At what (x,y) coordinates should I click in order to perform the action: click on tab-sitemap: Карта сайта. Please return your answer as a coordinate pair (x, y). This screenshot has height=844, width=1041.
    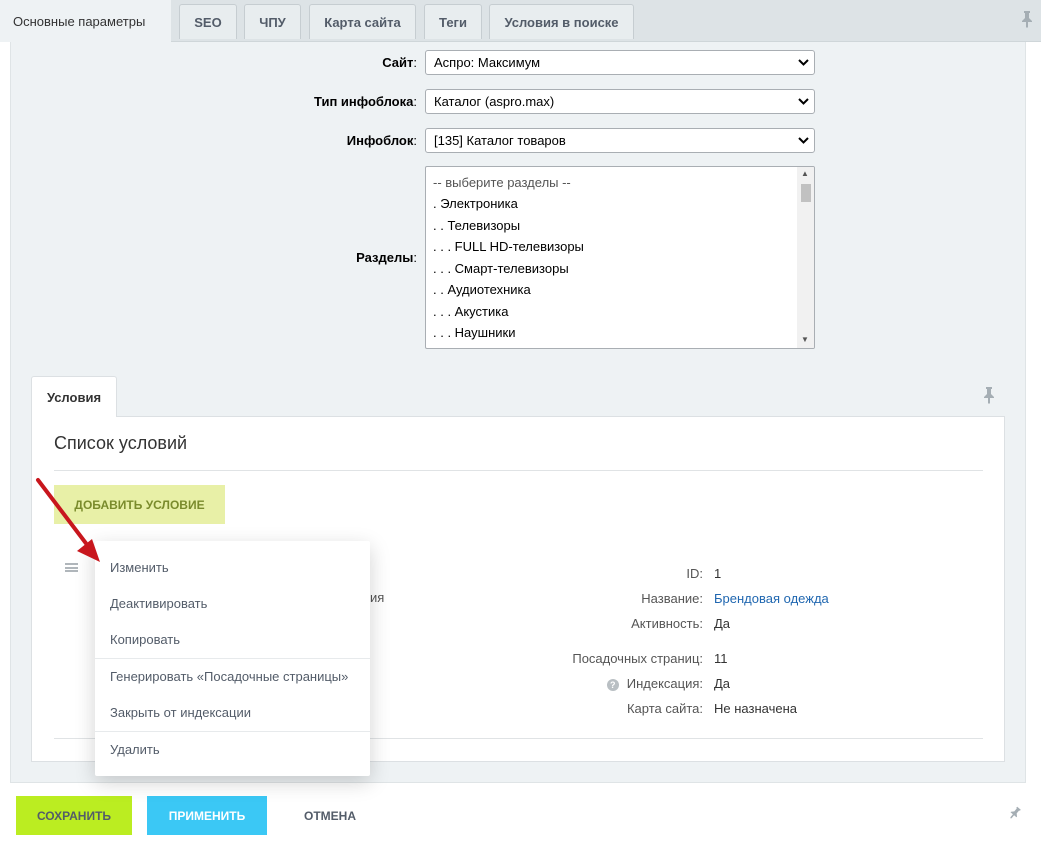
    Looking at the image, I should click on (362, 21).